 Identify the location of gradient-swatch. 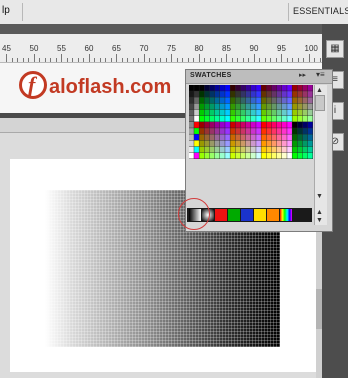
(247, 215).